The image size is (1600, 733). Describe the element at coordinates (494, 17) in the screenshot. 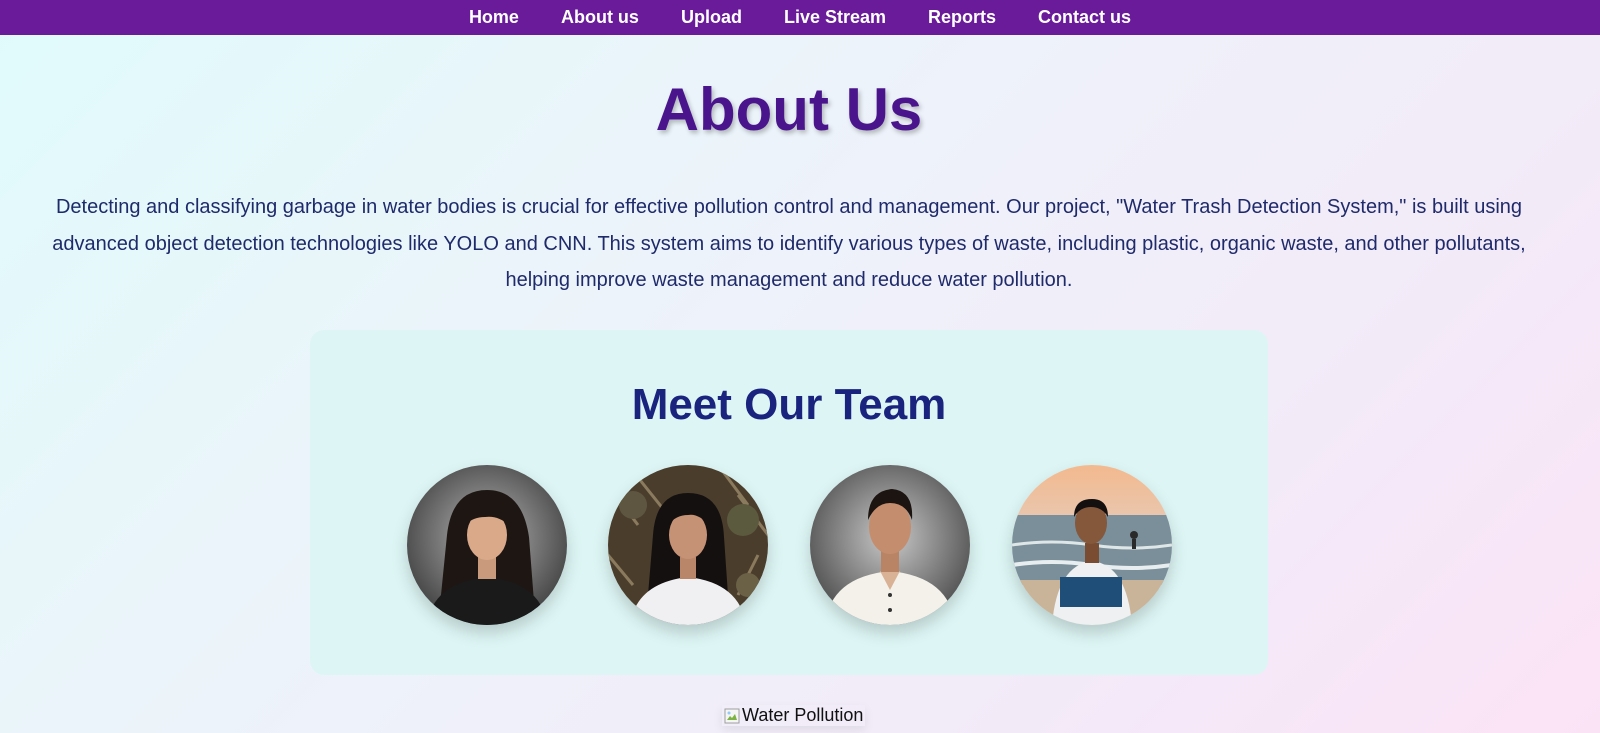

I see `nav-home-link: Home` at that location.